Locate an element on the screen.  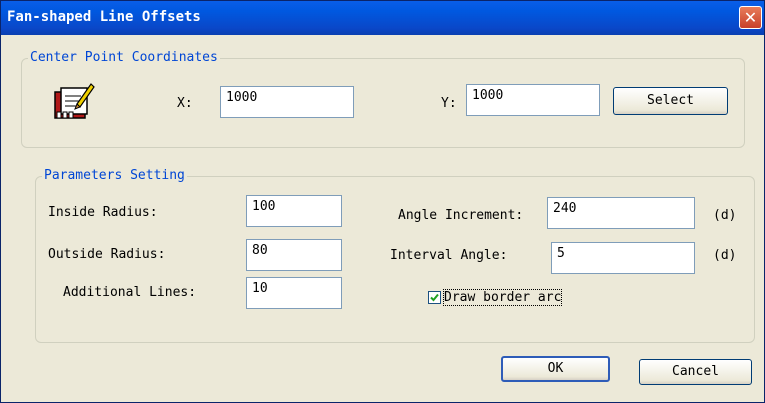
title-bar: Fan-shaped Line Offsets ✕ is located at coordinates (382, 18).